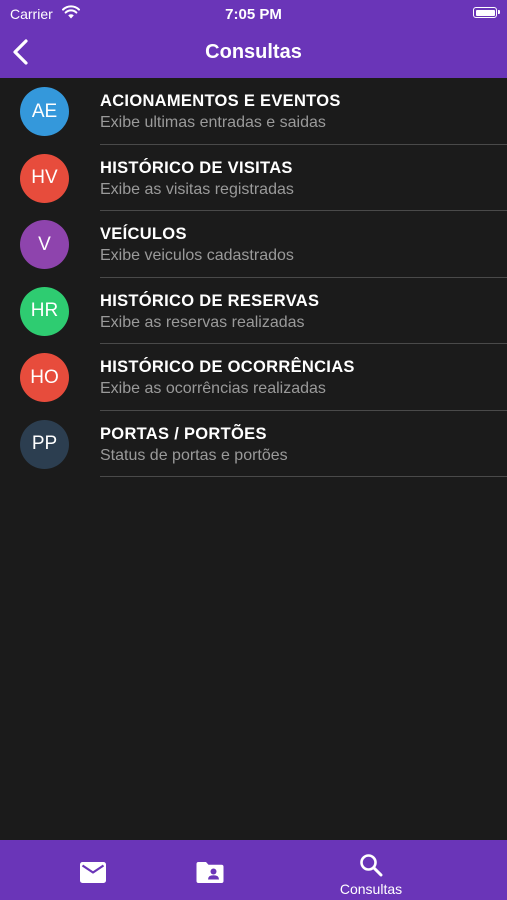 This screenshot has width=507, height=900. Describe the element at coordinates (44, 178) in the screenshot. I see `avatar: HV` at that location.